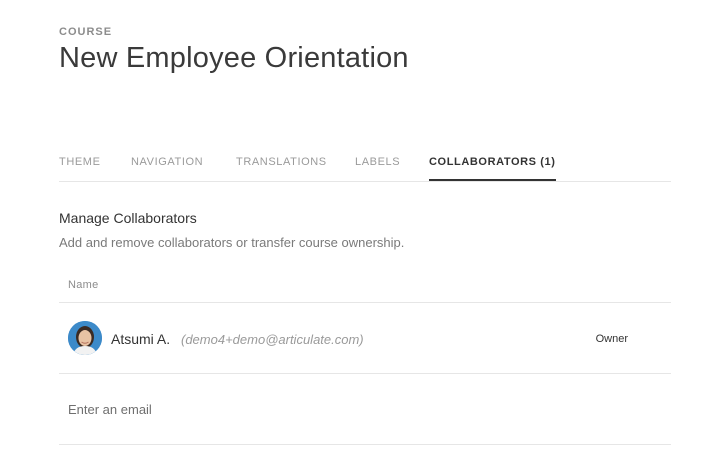  I want to click on email-input, so click(363, 409).